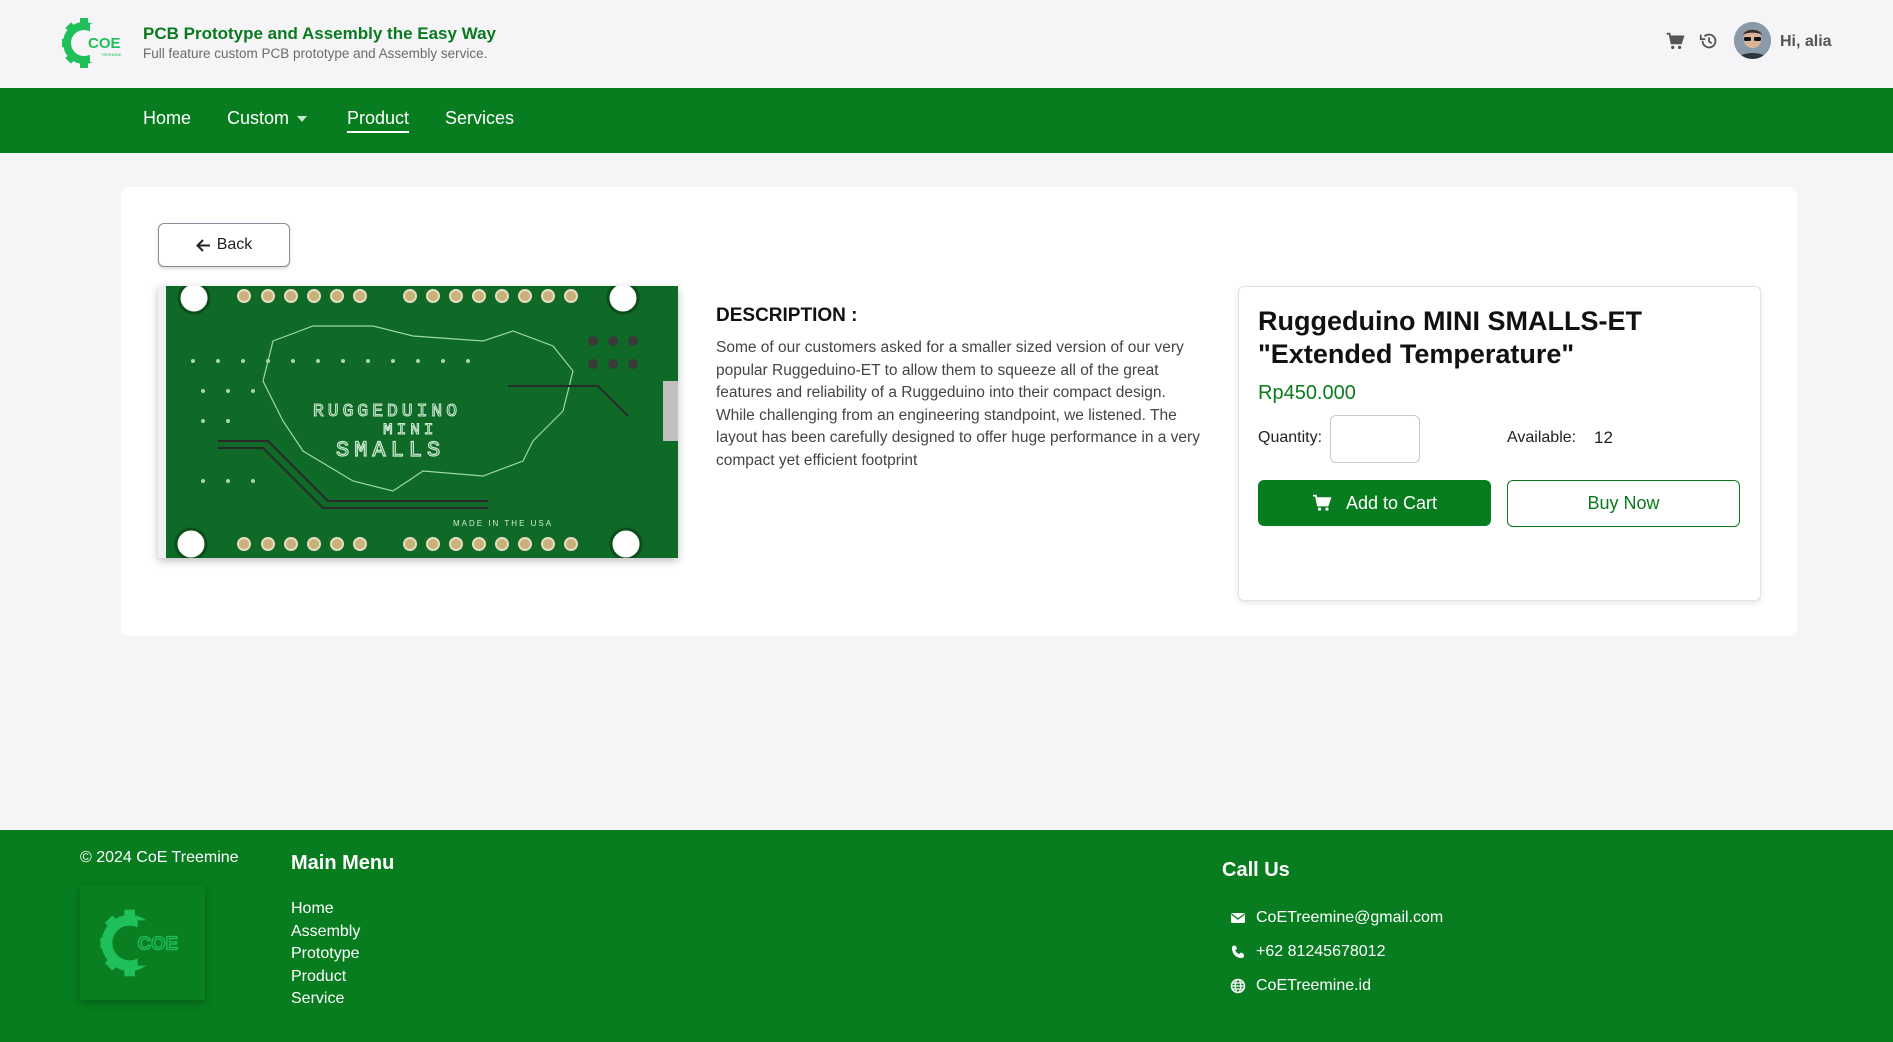  I want to click on phone-icon, so click(1238, 951).